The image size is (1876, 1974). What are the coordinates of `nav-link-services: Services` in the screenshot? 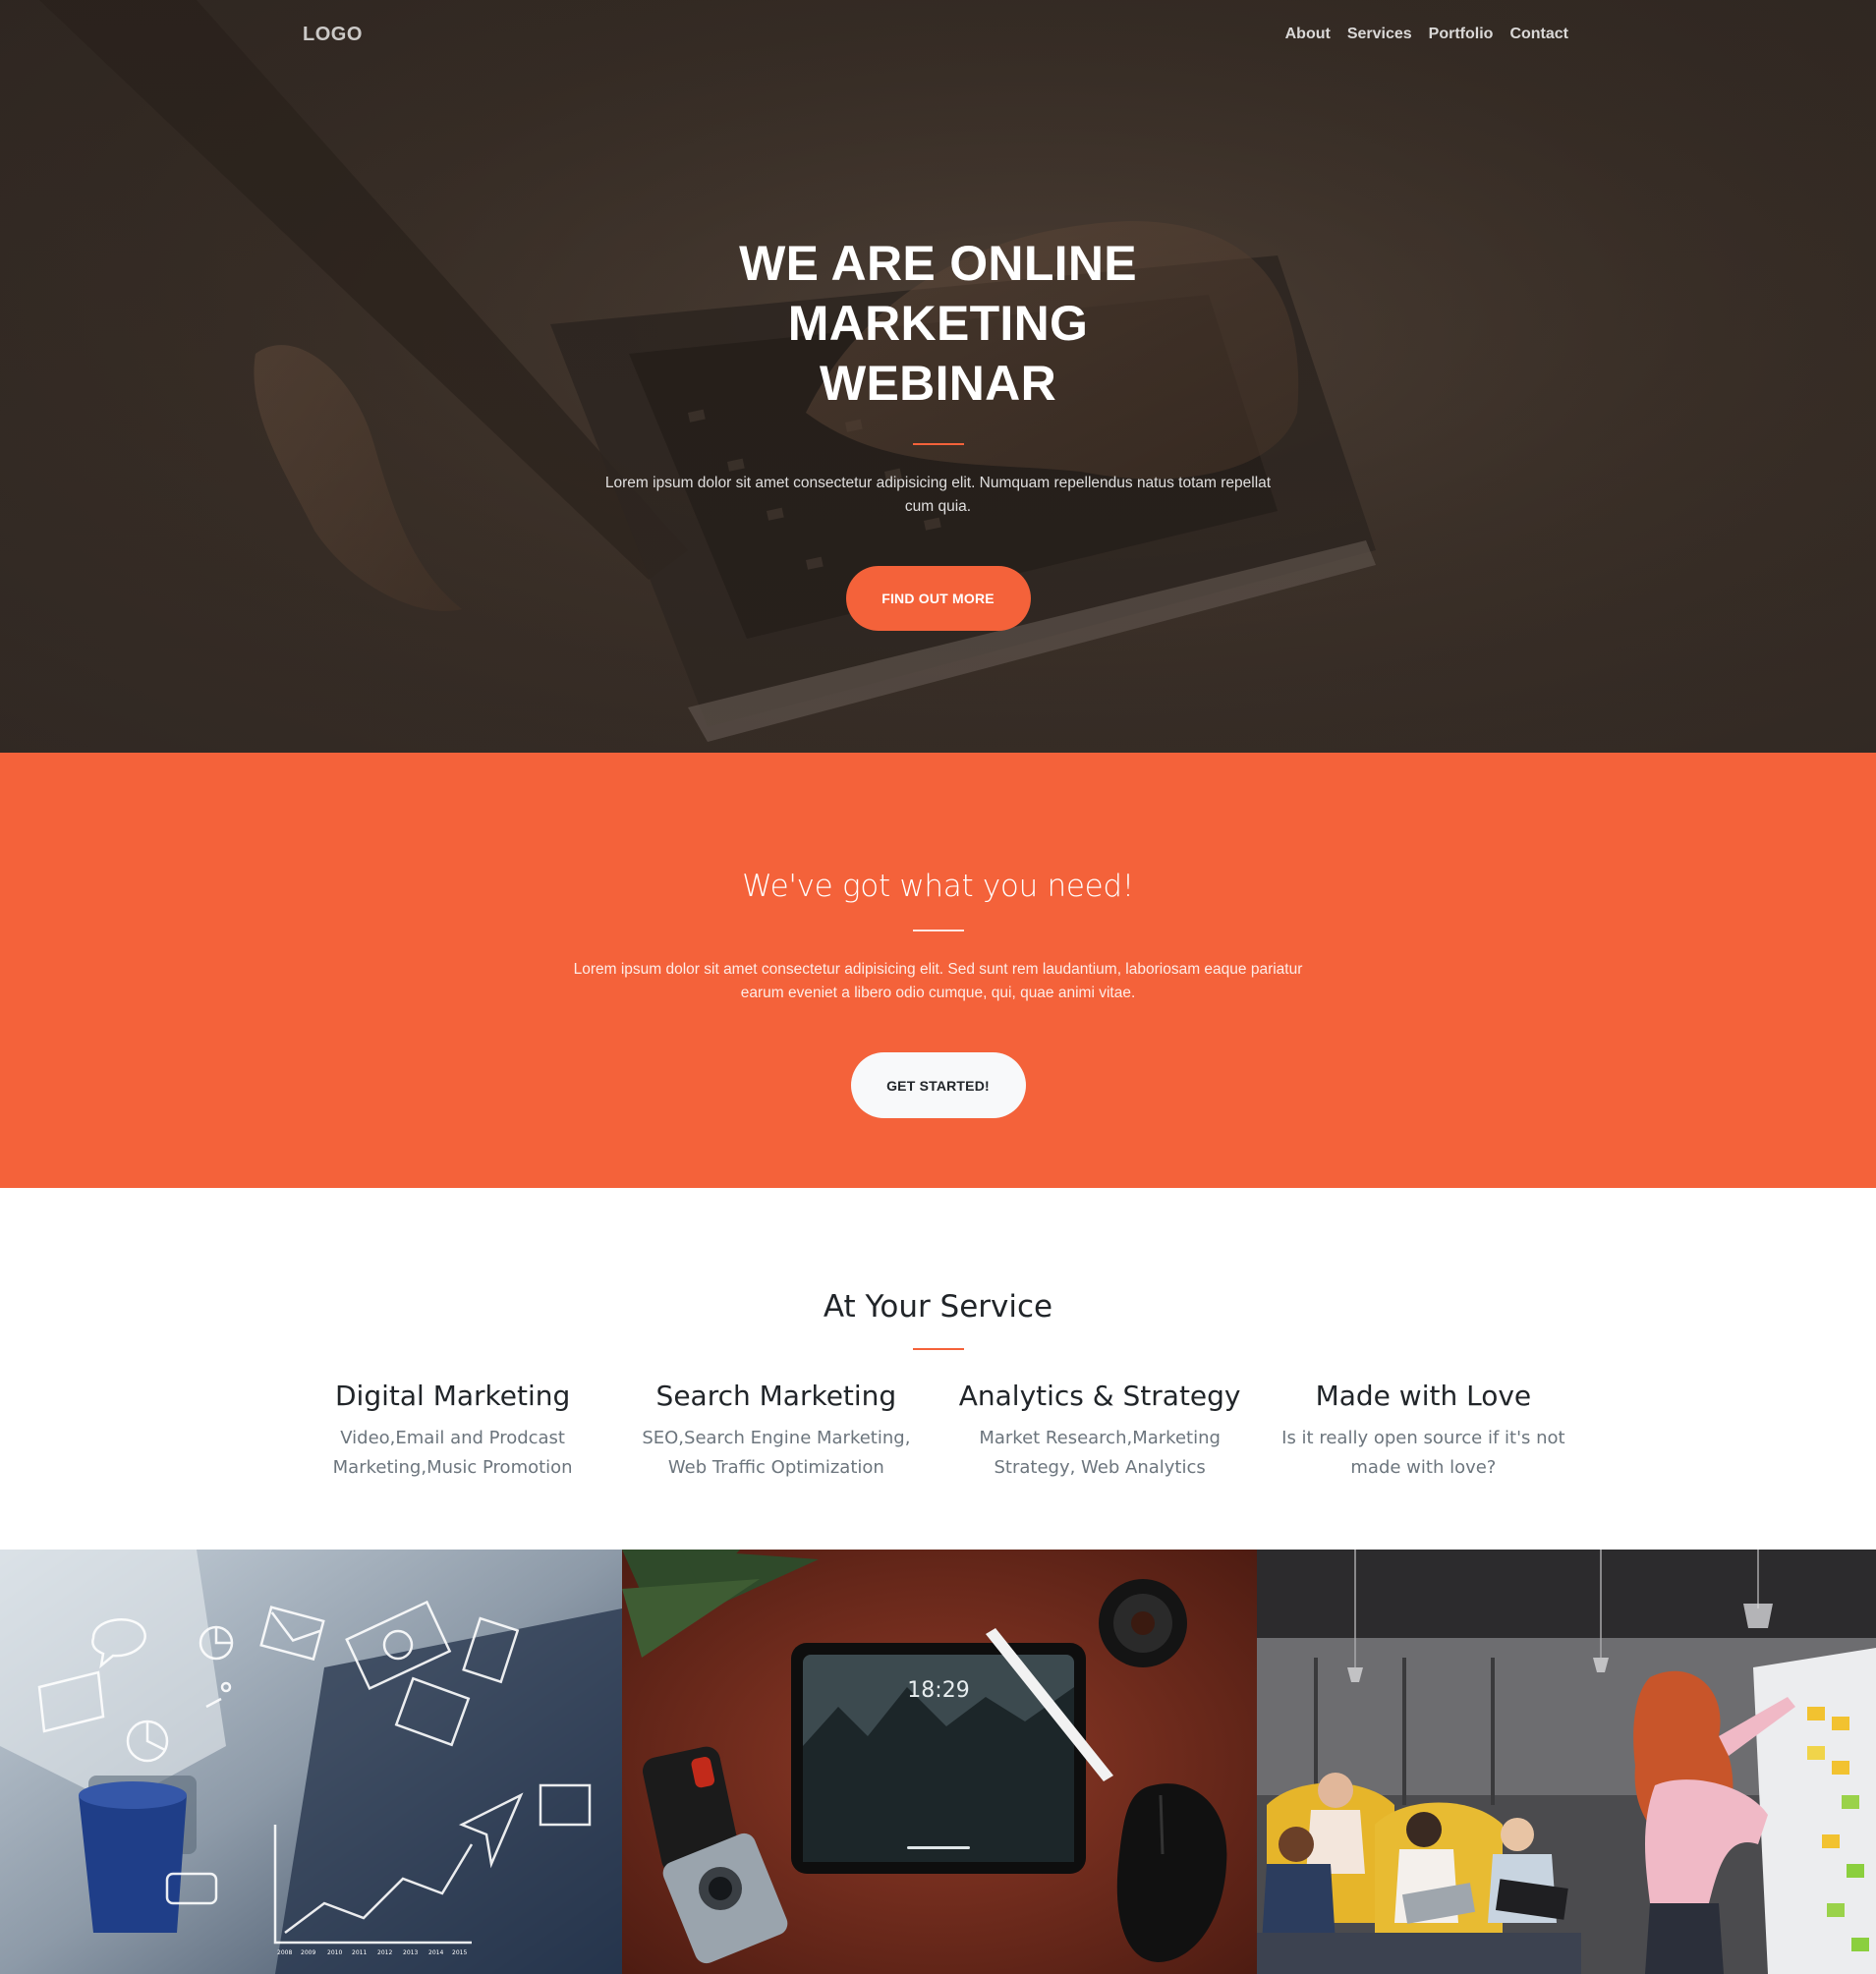 It's located at (1379, 34).